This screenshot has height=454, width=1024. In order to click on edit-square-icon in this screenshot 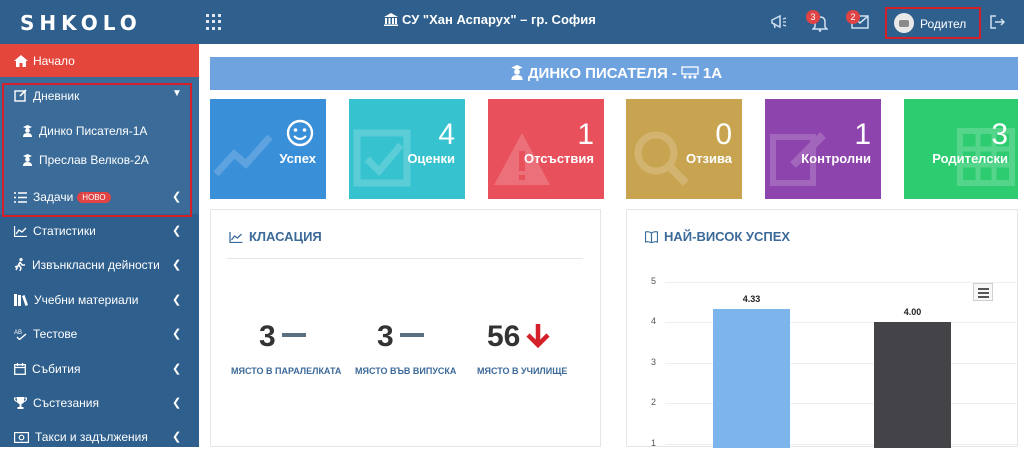, I will do `click(20, 95)`.